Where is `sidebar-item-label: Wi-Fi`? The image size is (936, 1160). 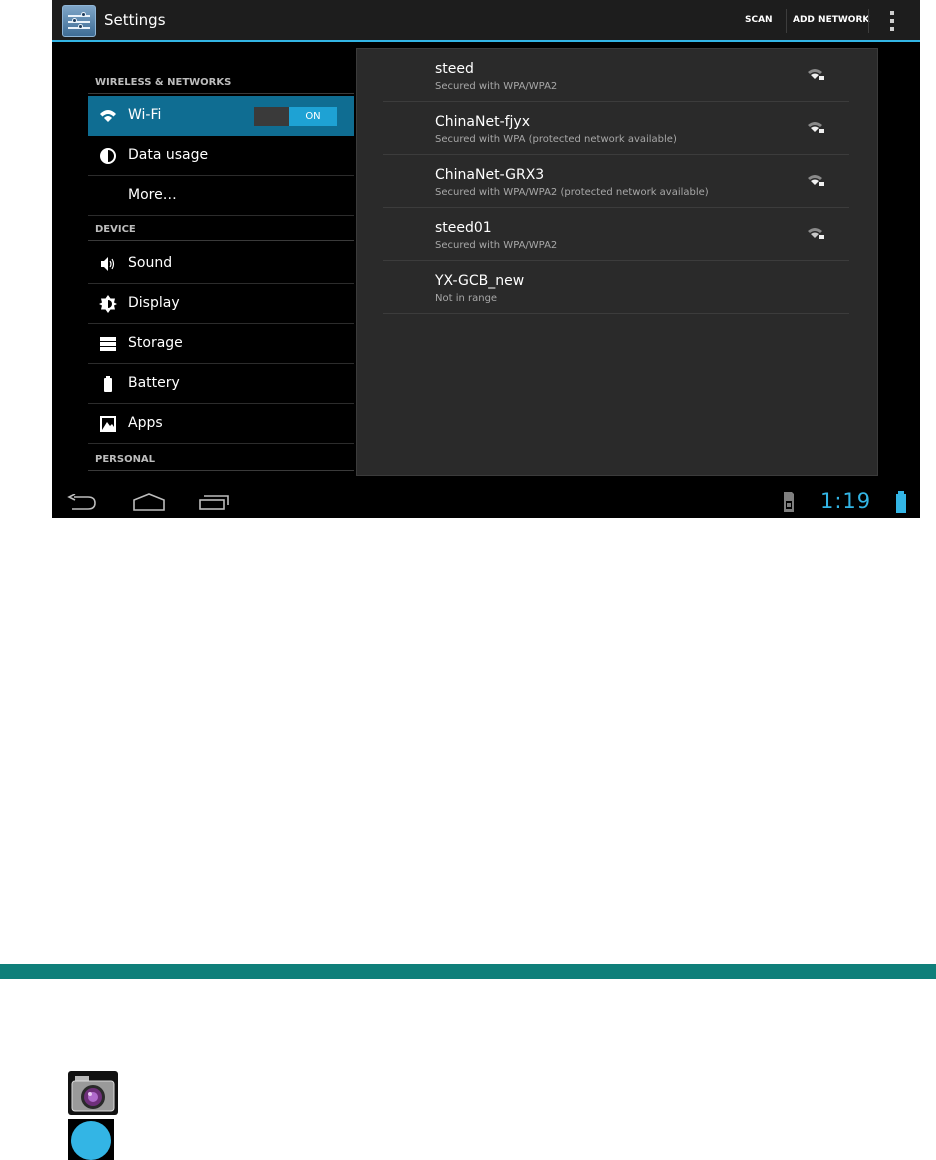 sidebar-item-label: Wi-Fi is located at coordinates (145, 115).